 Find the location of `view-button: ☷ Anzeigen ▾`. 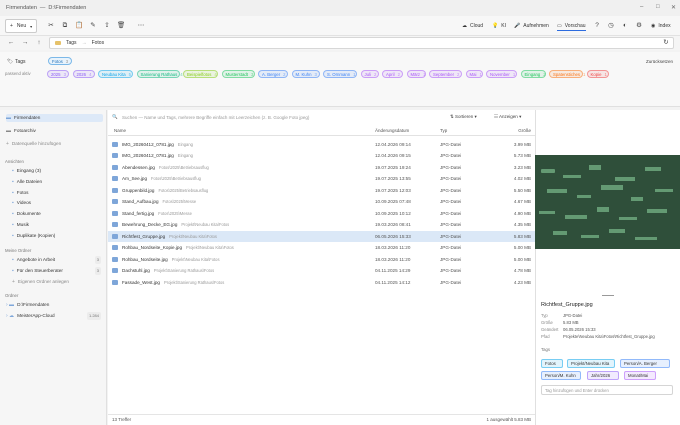

view-button: ☷ Anzeigen ▾ is located at coordinates (507, 117).